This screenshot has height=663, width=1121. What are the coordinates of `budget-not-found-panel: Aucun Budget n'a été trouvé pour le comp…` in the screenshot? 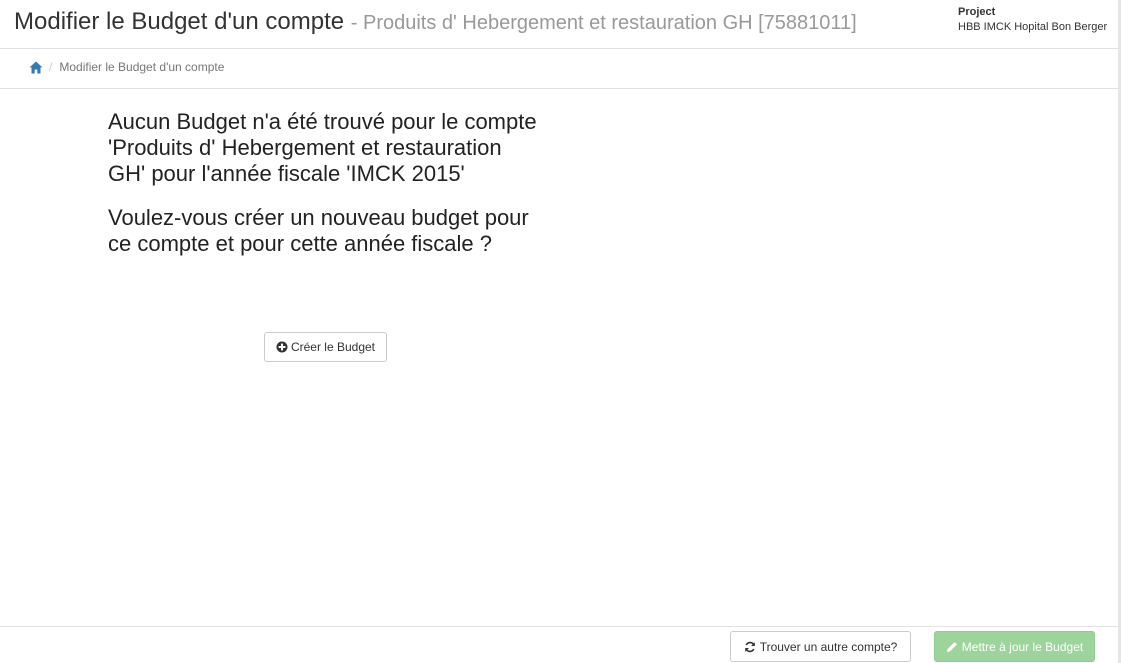 It's located at (323, 192).